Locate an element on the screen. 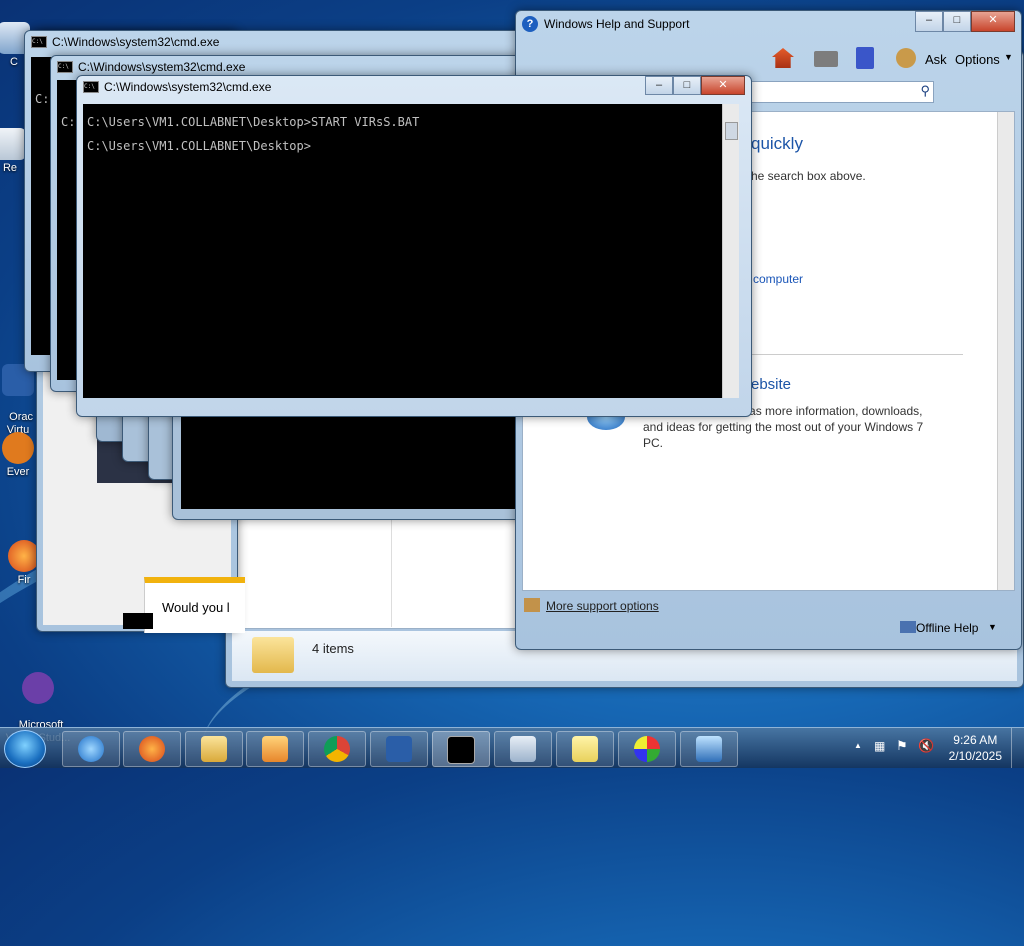 The width and height of the screenshot is (1024, 946). support-icon is located at coordinates (532, 605).